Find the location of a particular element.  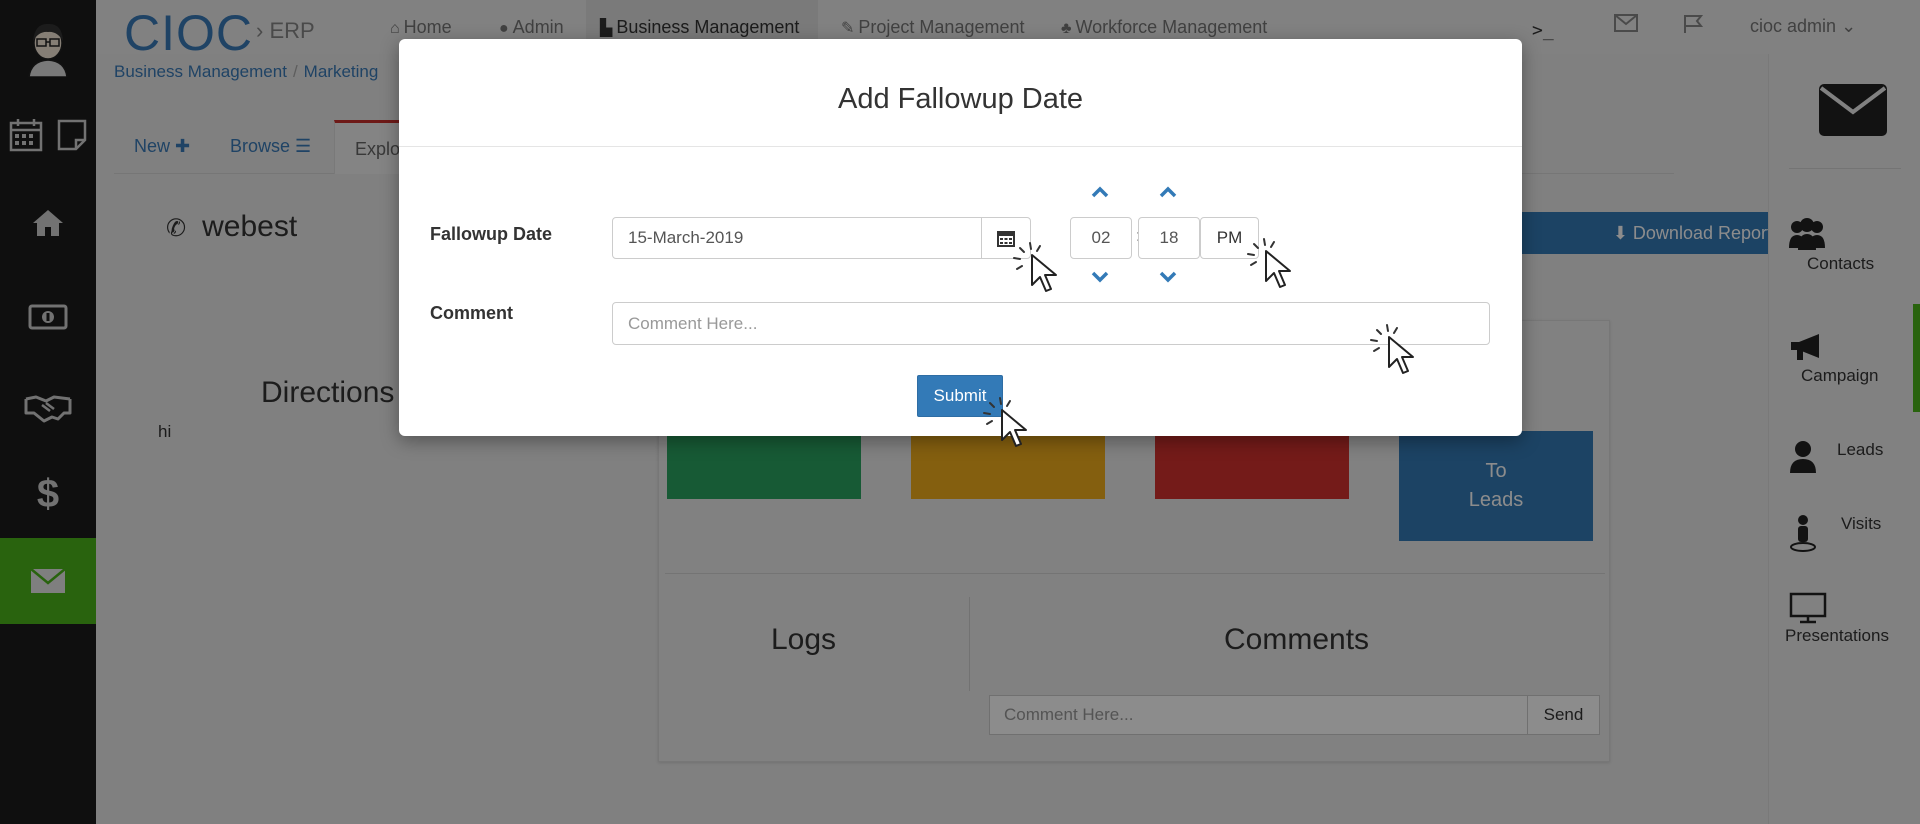

followup-date-input: 15-March-2019 is located at coordinates (797, 238).